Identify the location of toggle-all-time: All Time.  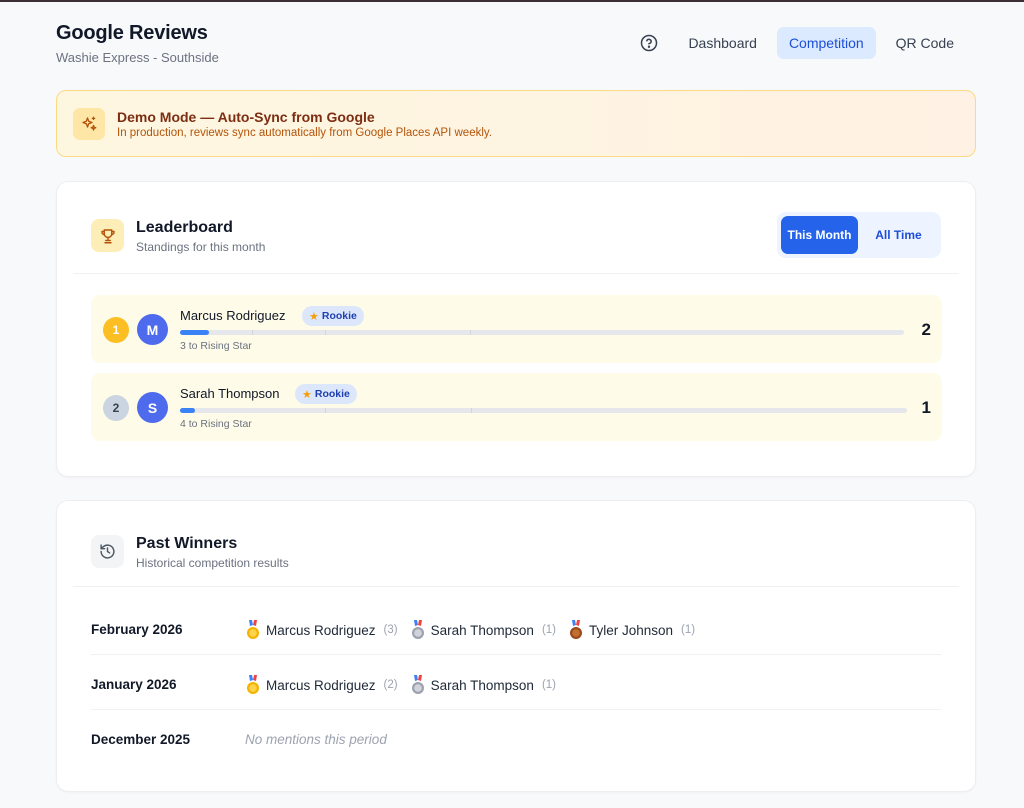
(898, 235).